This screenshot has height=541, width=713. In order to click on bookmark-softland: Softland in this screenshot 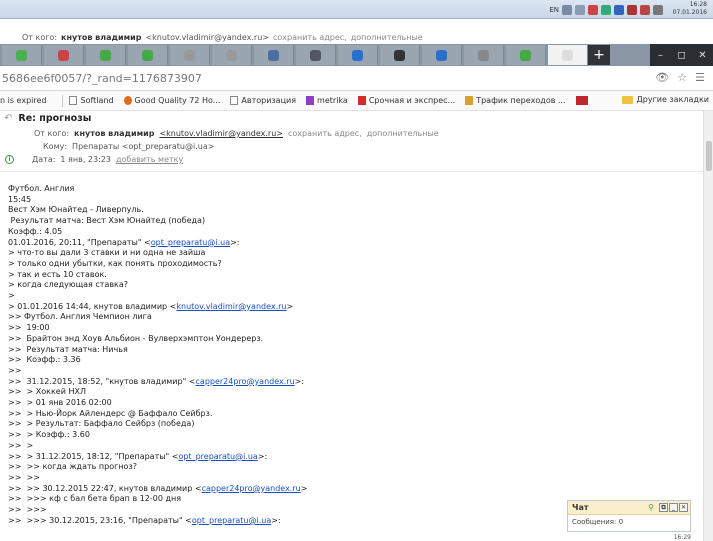, I will do `click(91, 100)`.